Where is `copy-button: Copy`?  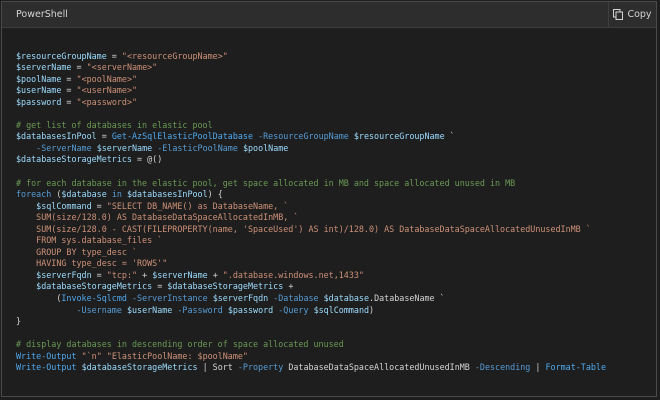
copy-button: Copy is located at coordinates (632, 14).